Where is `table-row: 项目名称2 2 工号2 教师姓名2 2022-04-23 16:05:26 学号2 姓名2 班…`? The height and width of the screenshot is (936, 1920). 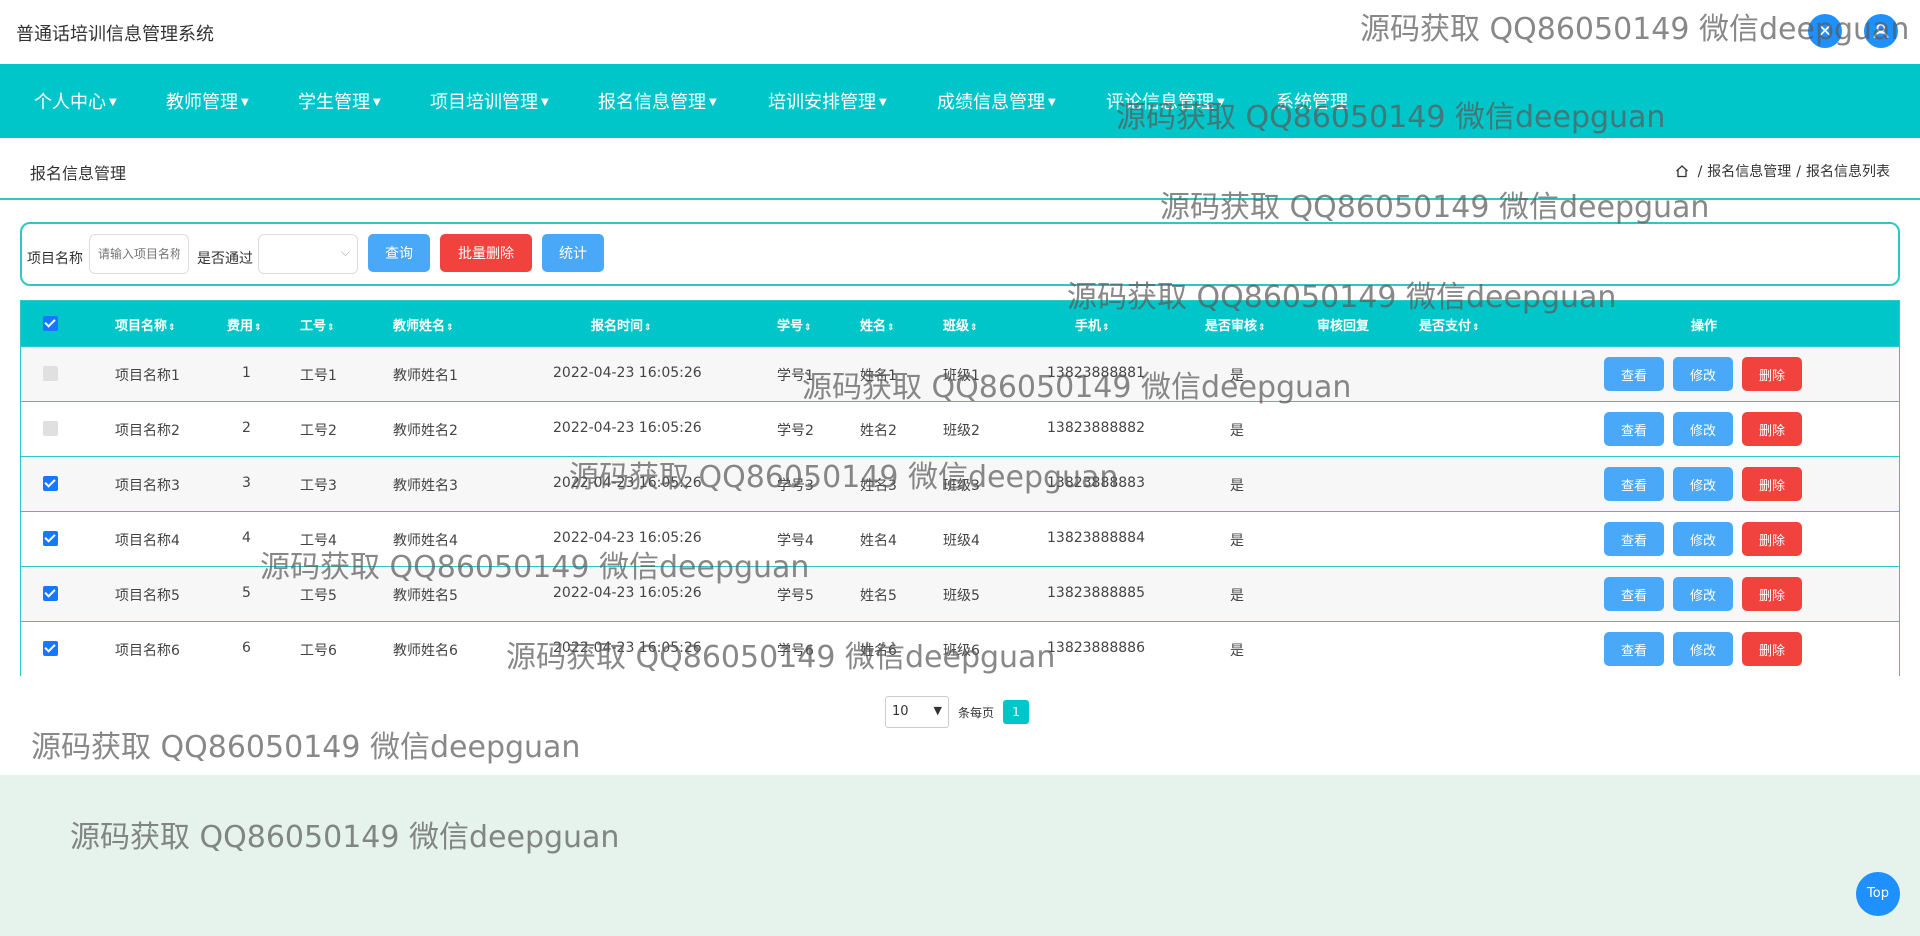
table-row: 项目名称2 2 工号2 教师姓名2 2022-04-23 16:05:26 学号2 姓名2 班… is located at coordinates (960, 428).